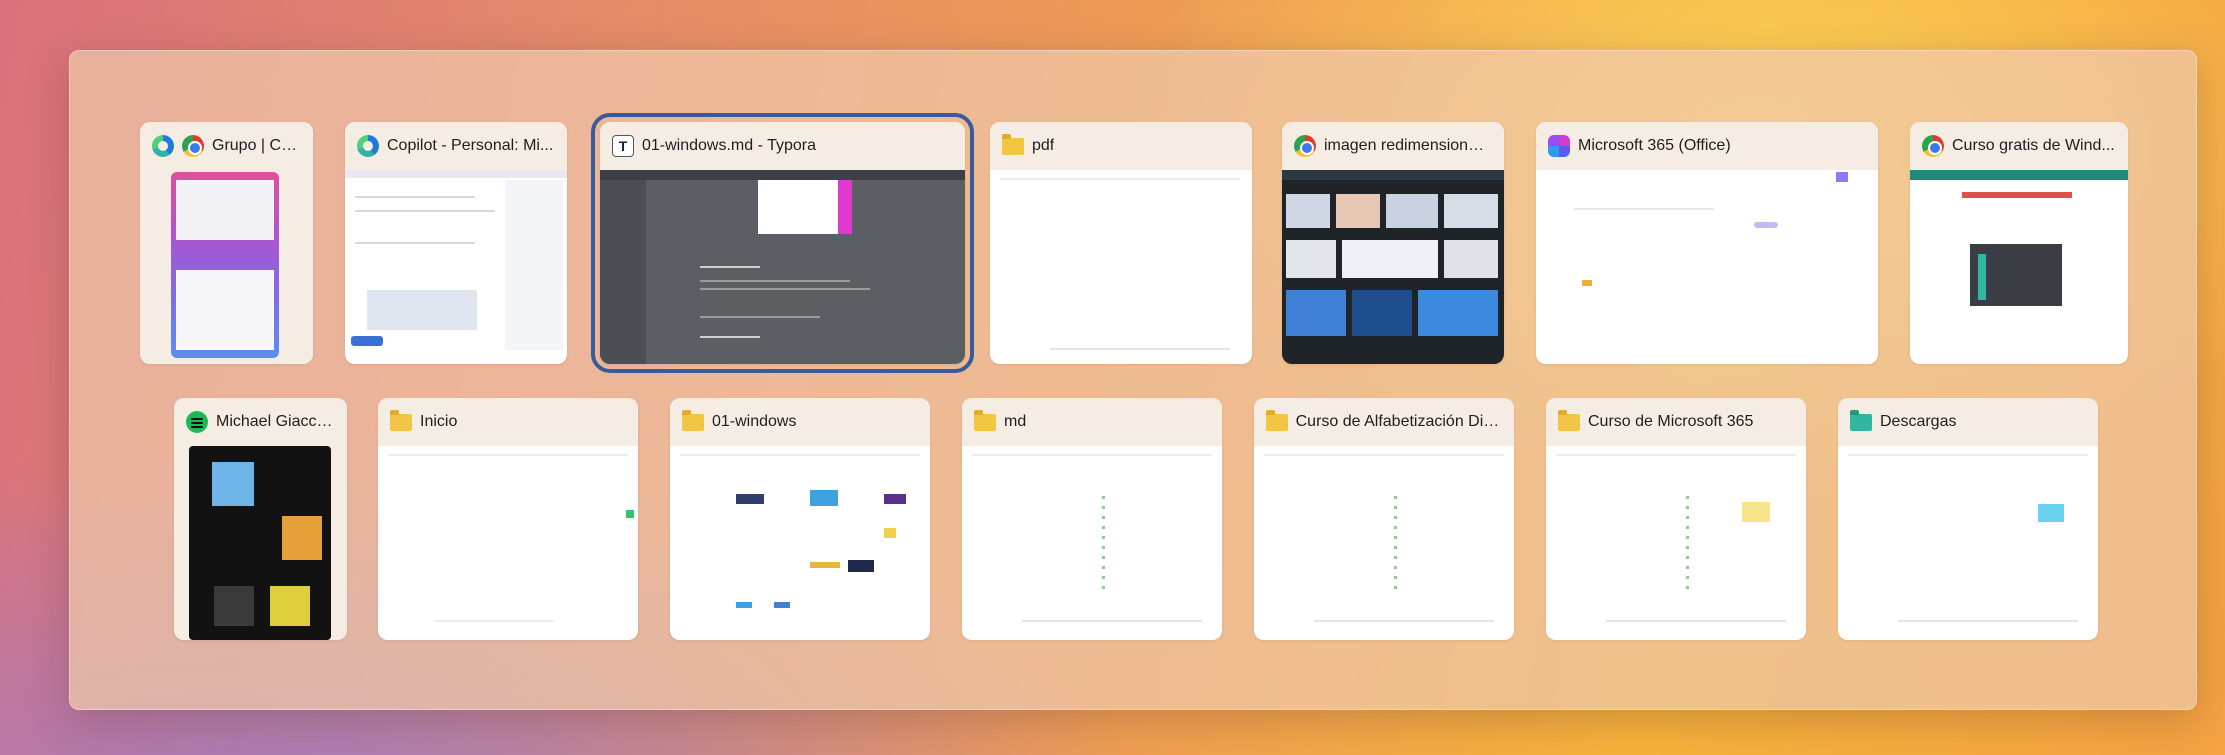 The image size is (2225, 755). Describe the element at coordinates (623, 146) in the screenshot. I see `typora-icon: T` at that location.